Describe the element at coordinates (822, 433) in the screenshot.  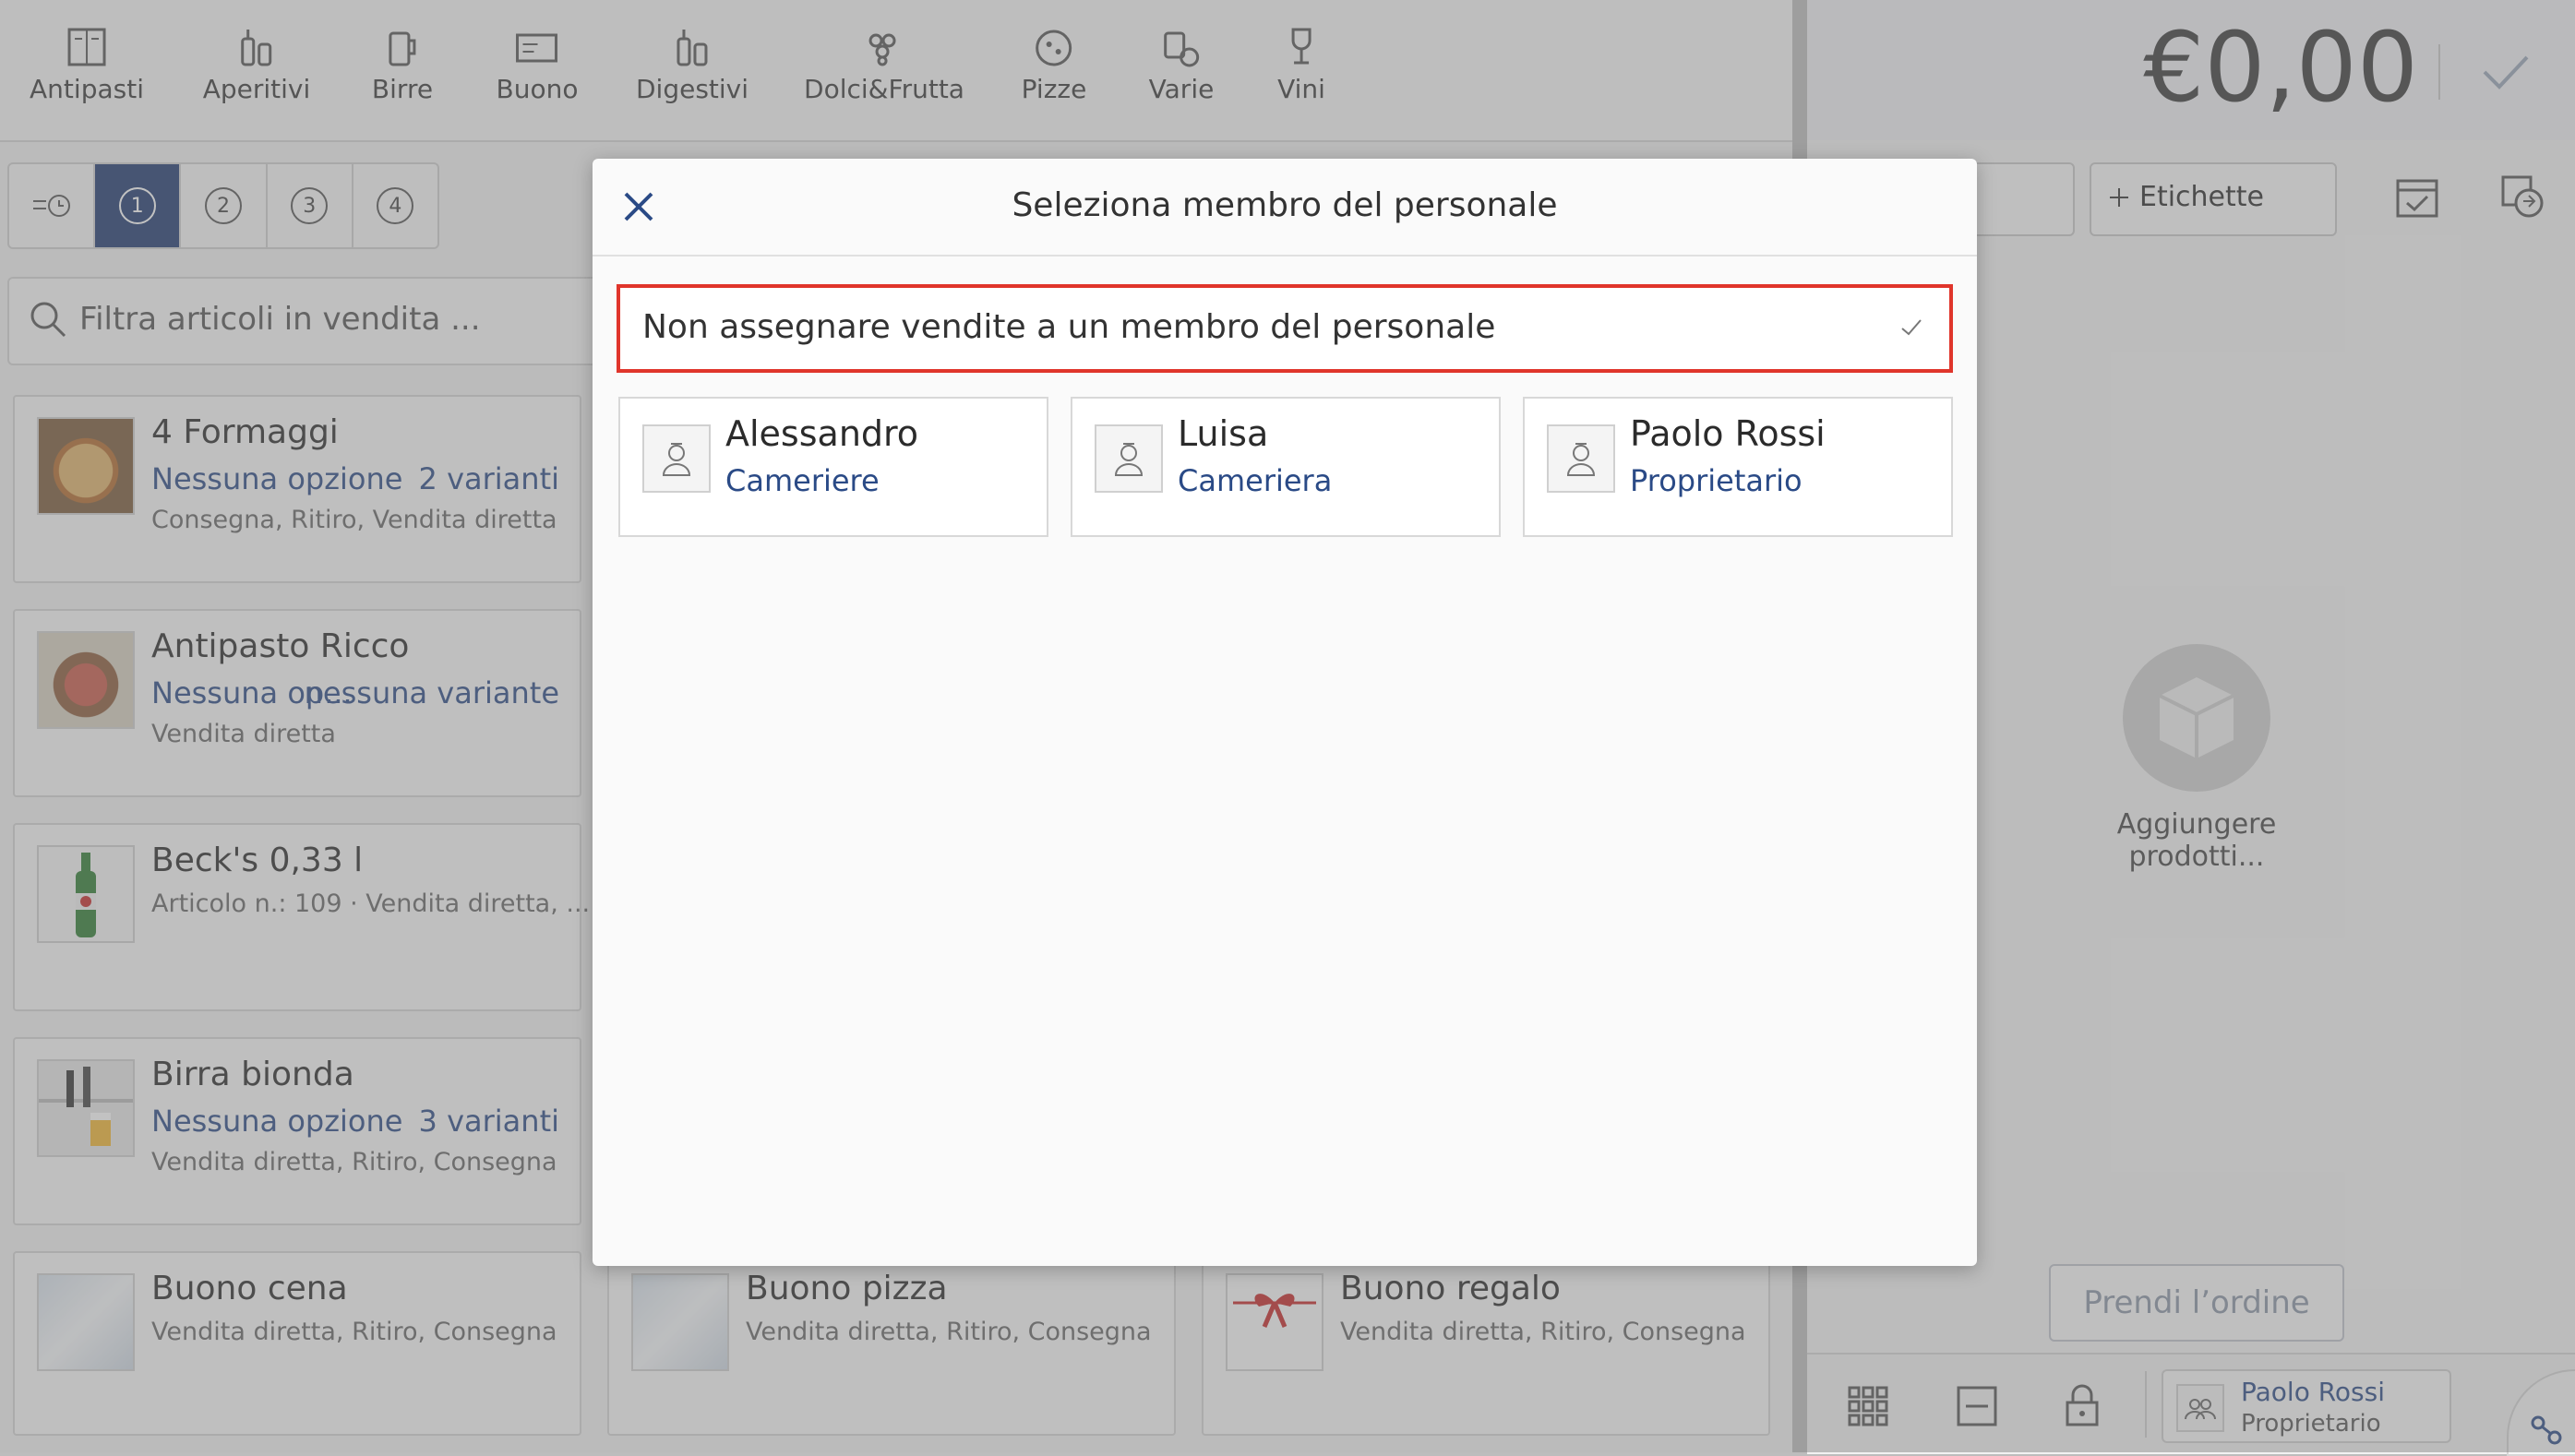
I see `staff-name: Alessandro` at that location.